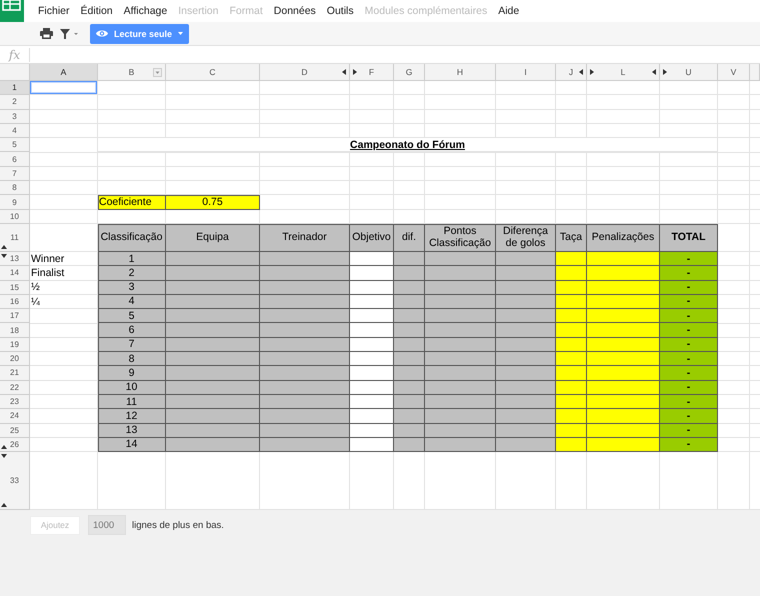  Describe the element at coordinates (15, 330) in the screenshot. I see `row-header: 18` at that location.